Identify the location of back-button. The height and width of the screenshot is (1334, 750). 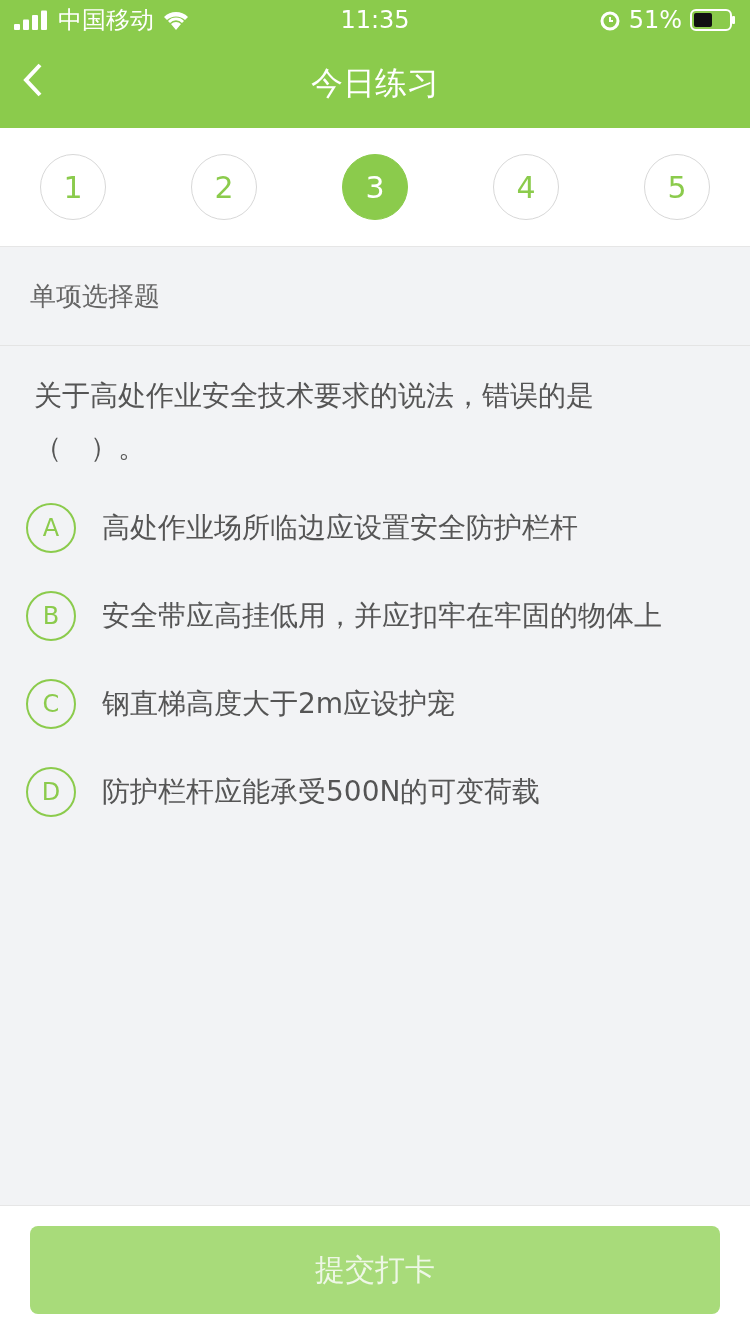
(33, 80).